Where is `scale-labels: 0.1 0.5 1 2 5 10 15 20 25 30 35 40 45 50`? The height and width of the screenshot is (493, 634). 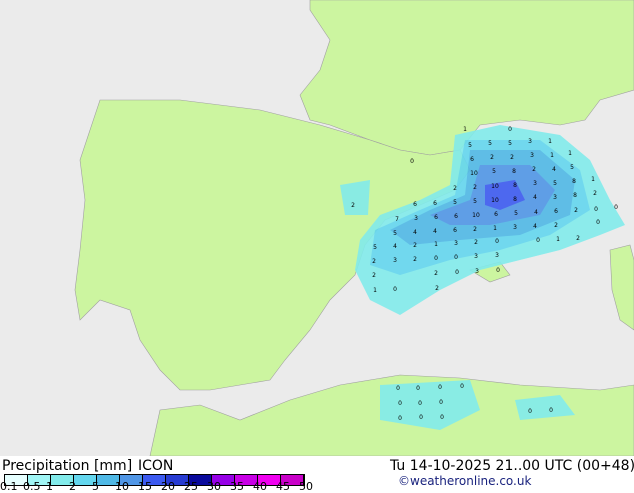 scale-labels: 0.1 0.5 1 2 5 10 15 20 25 30 35 40 45 50 is located at coordinates (170, 486).